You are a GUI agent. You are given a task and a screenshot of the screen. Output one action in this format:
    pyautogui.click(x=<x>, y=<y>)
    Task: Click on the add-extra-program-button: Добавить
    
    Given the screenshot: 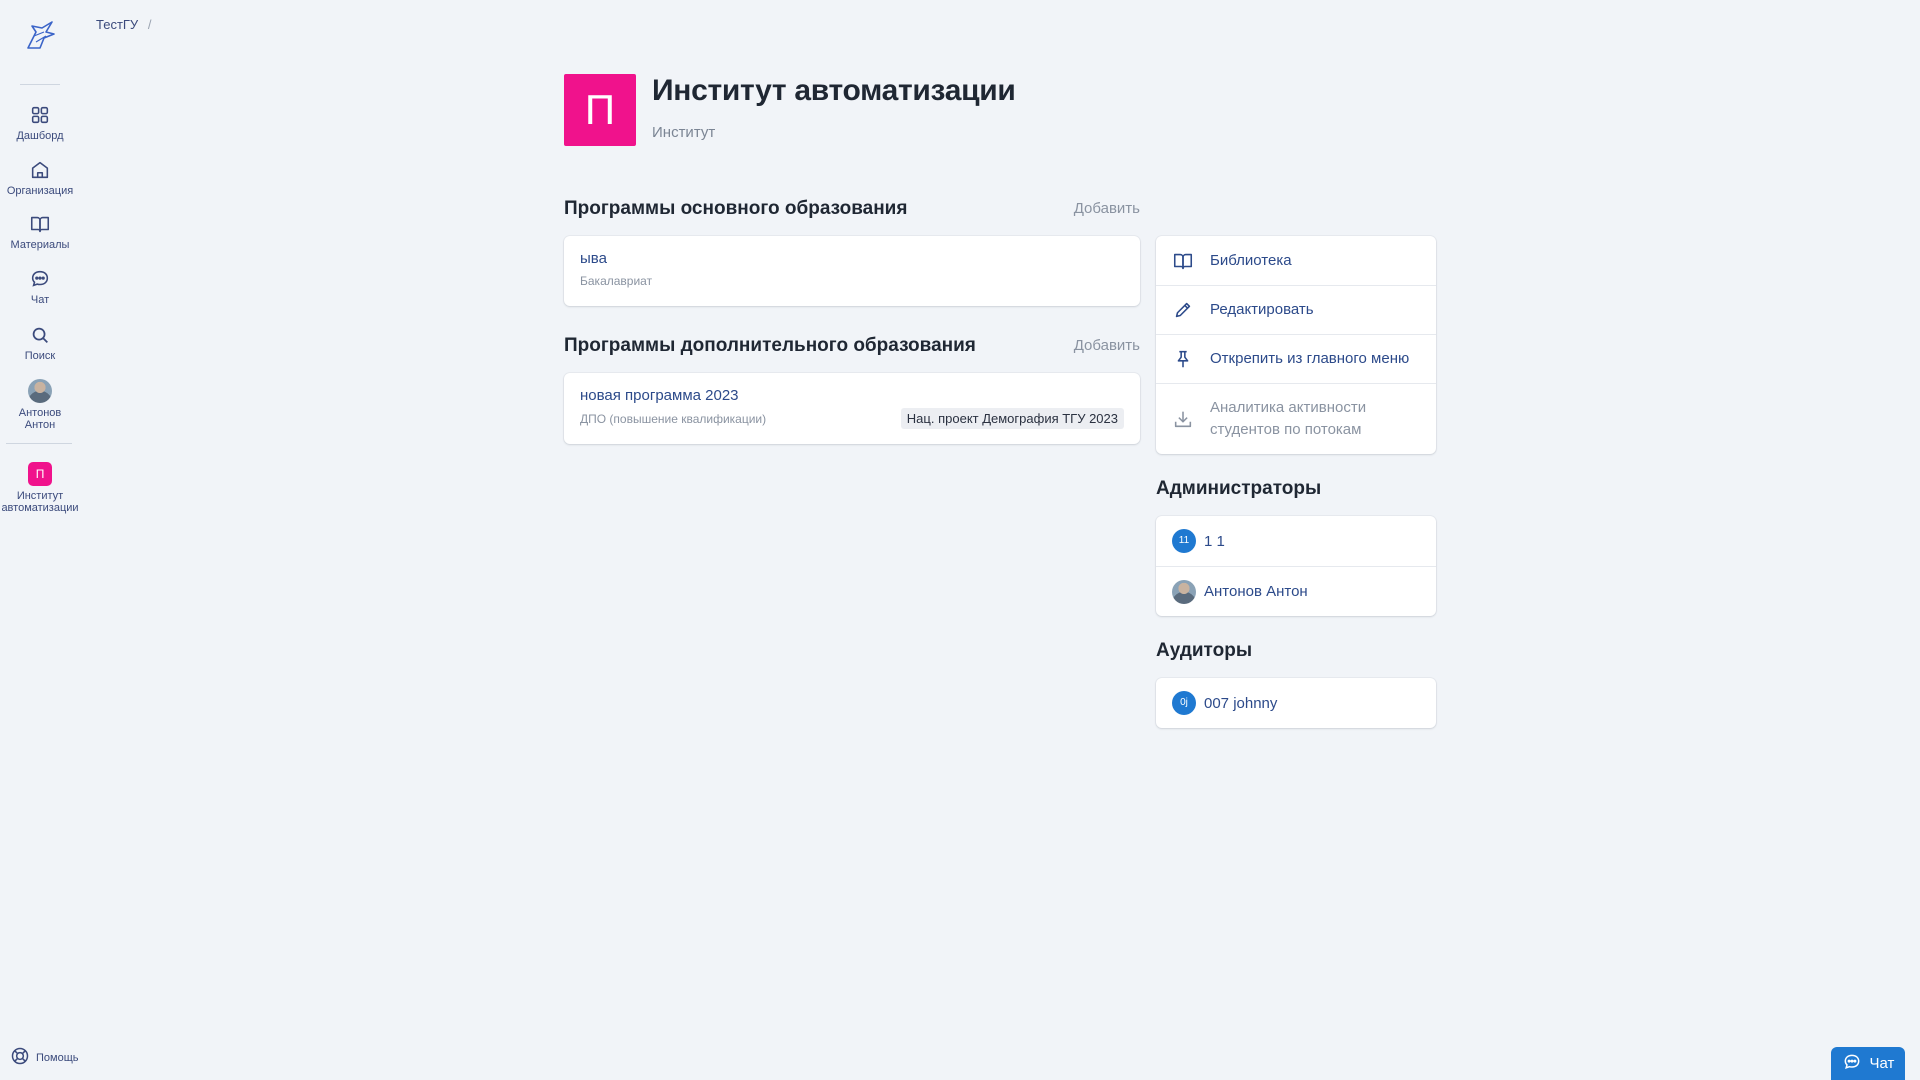 What is the action you would take?
    pyautogui.click(x=1090, y=345)
    